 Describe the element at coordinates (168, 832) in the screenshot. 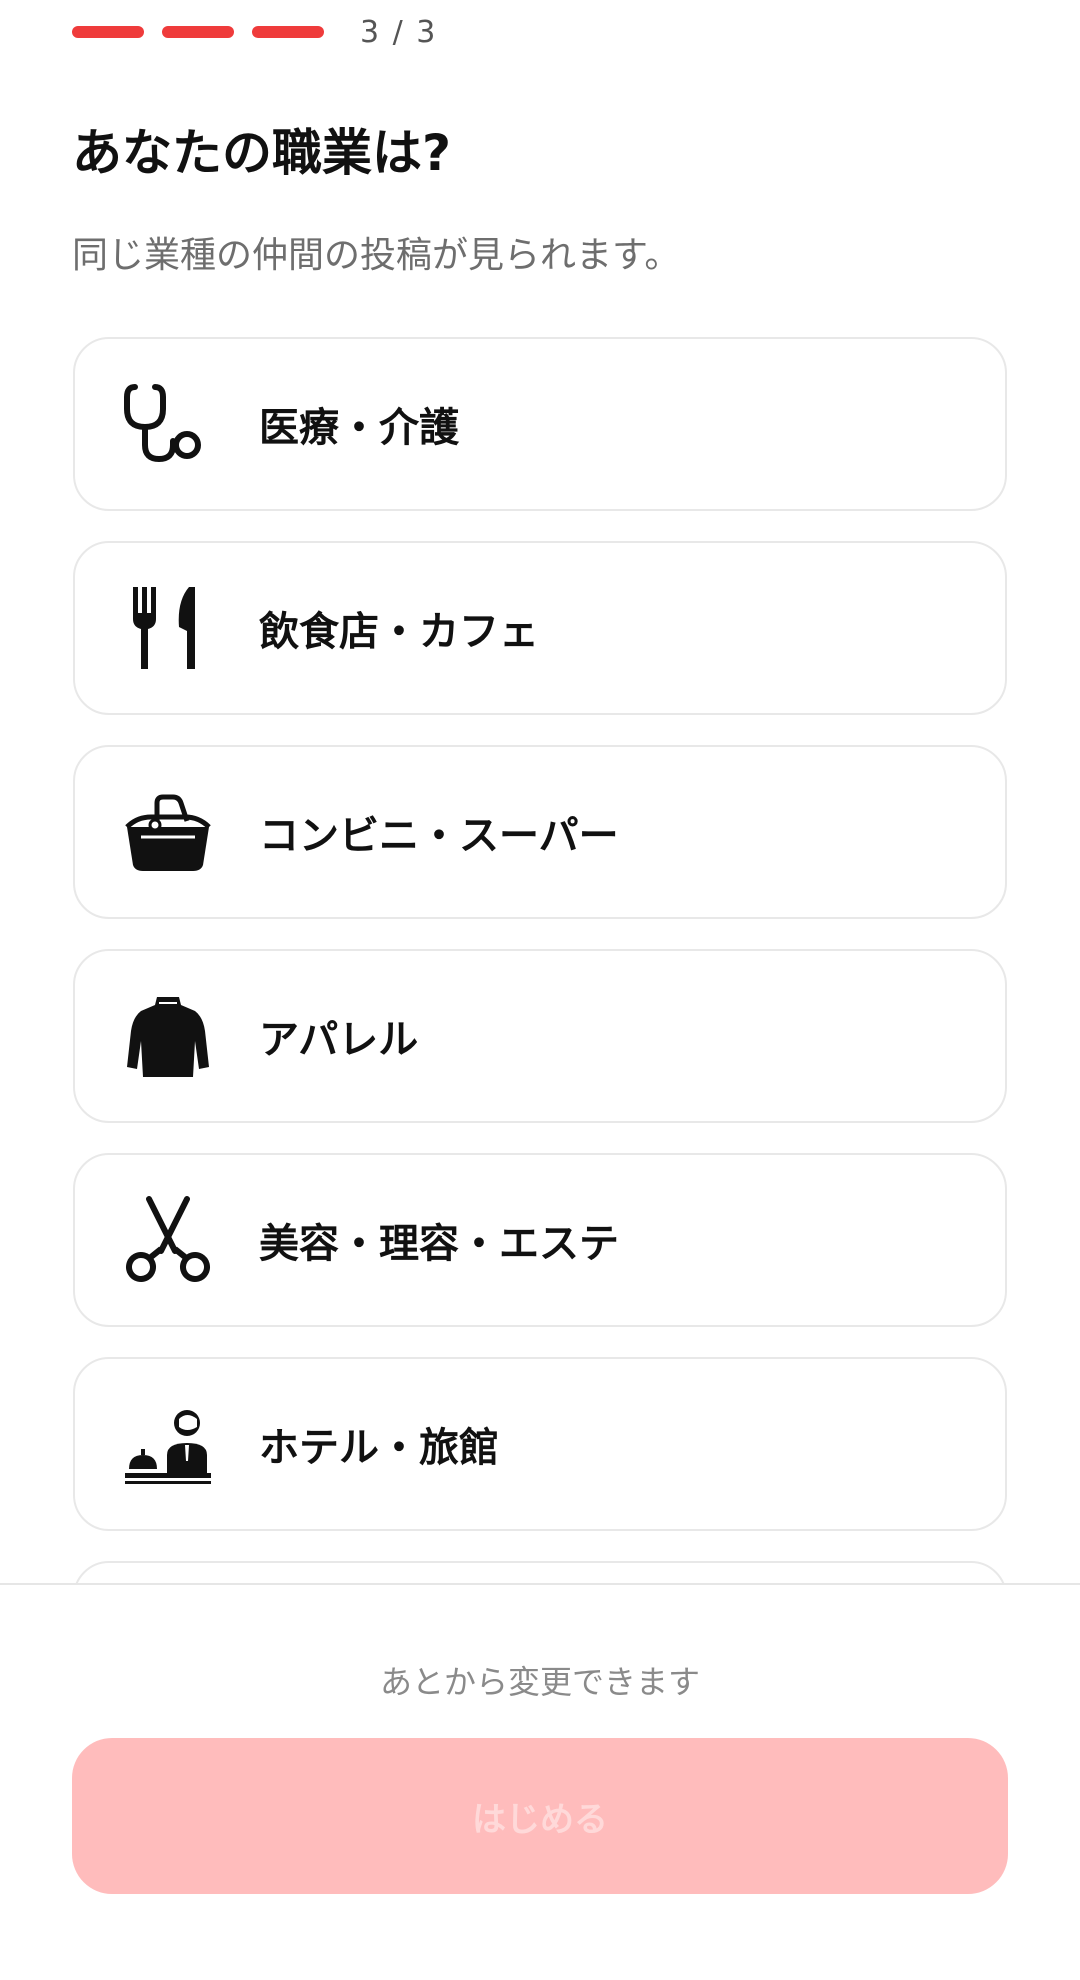

I see `shopping-basket-icon` at that location.